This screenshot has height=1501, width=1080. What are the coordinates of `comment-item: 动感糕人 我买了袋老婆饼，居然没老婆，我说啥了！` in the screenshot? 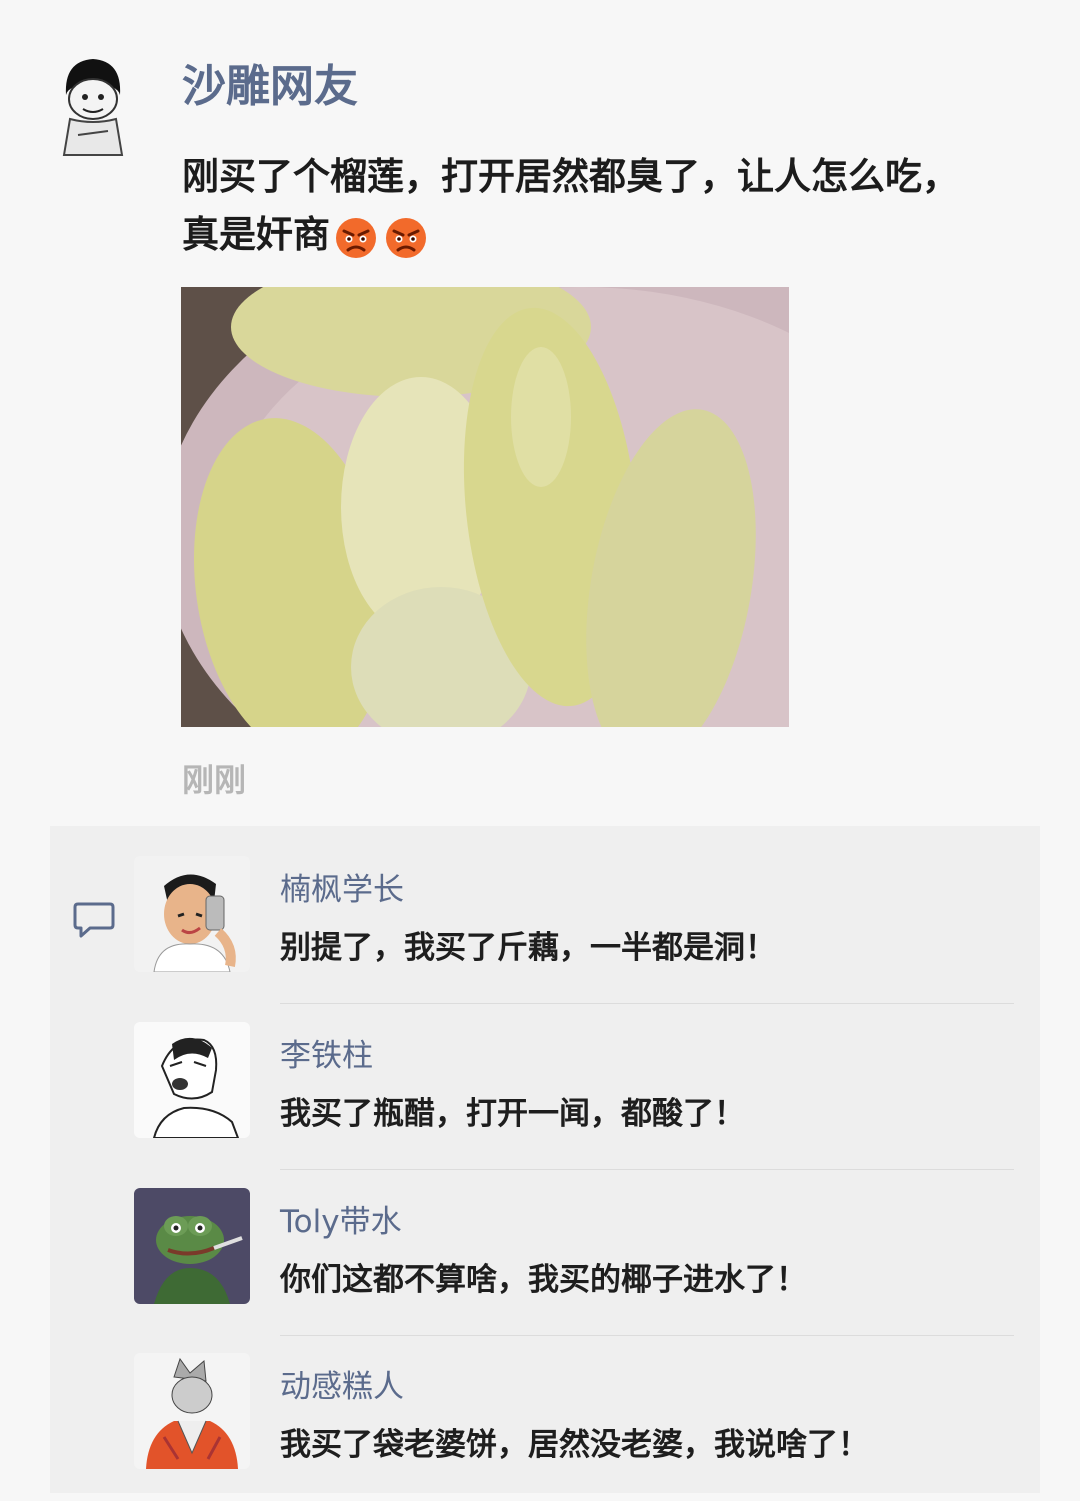 It's located at (574, 1421).